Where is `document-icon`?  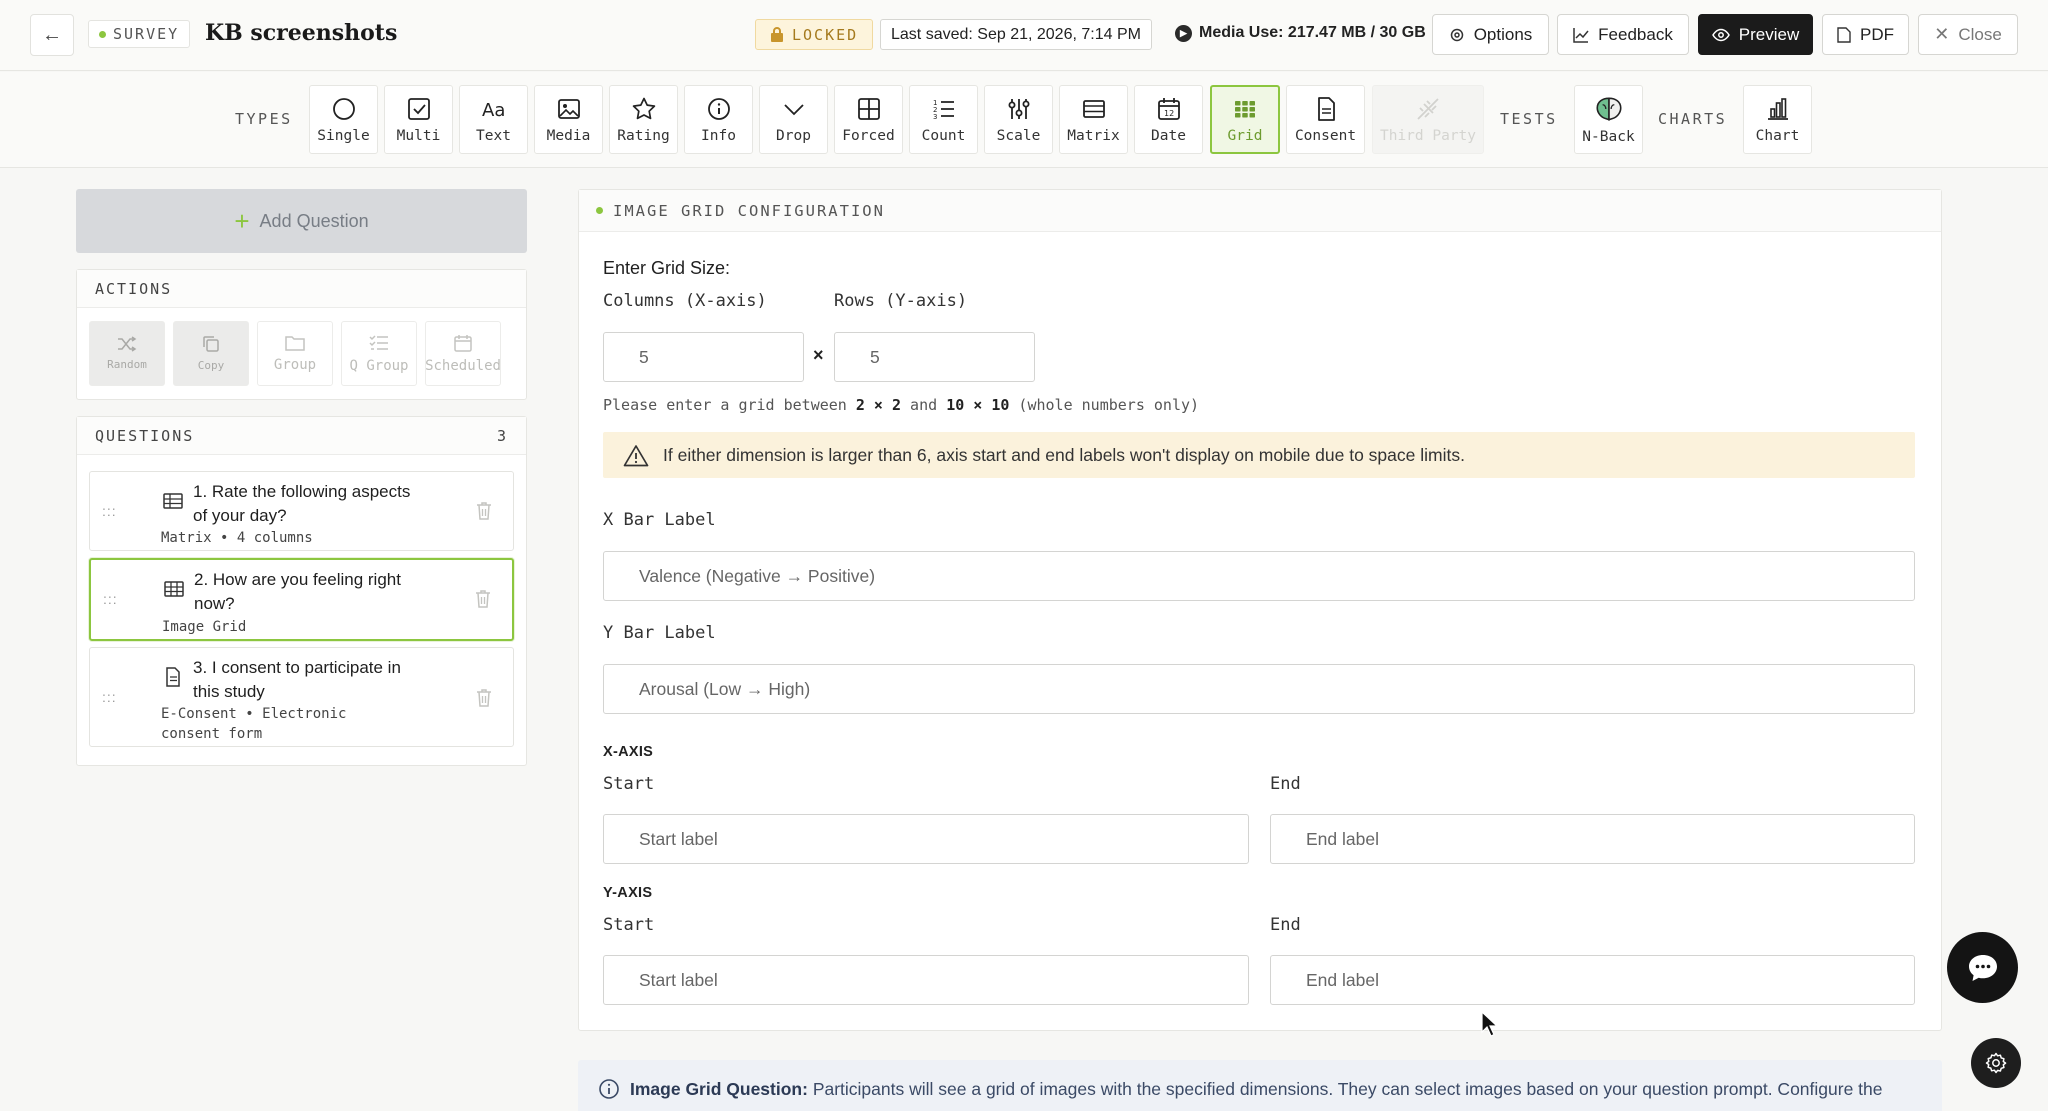
document-icon is located at coordinates (173, 677).